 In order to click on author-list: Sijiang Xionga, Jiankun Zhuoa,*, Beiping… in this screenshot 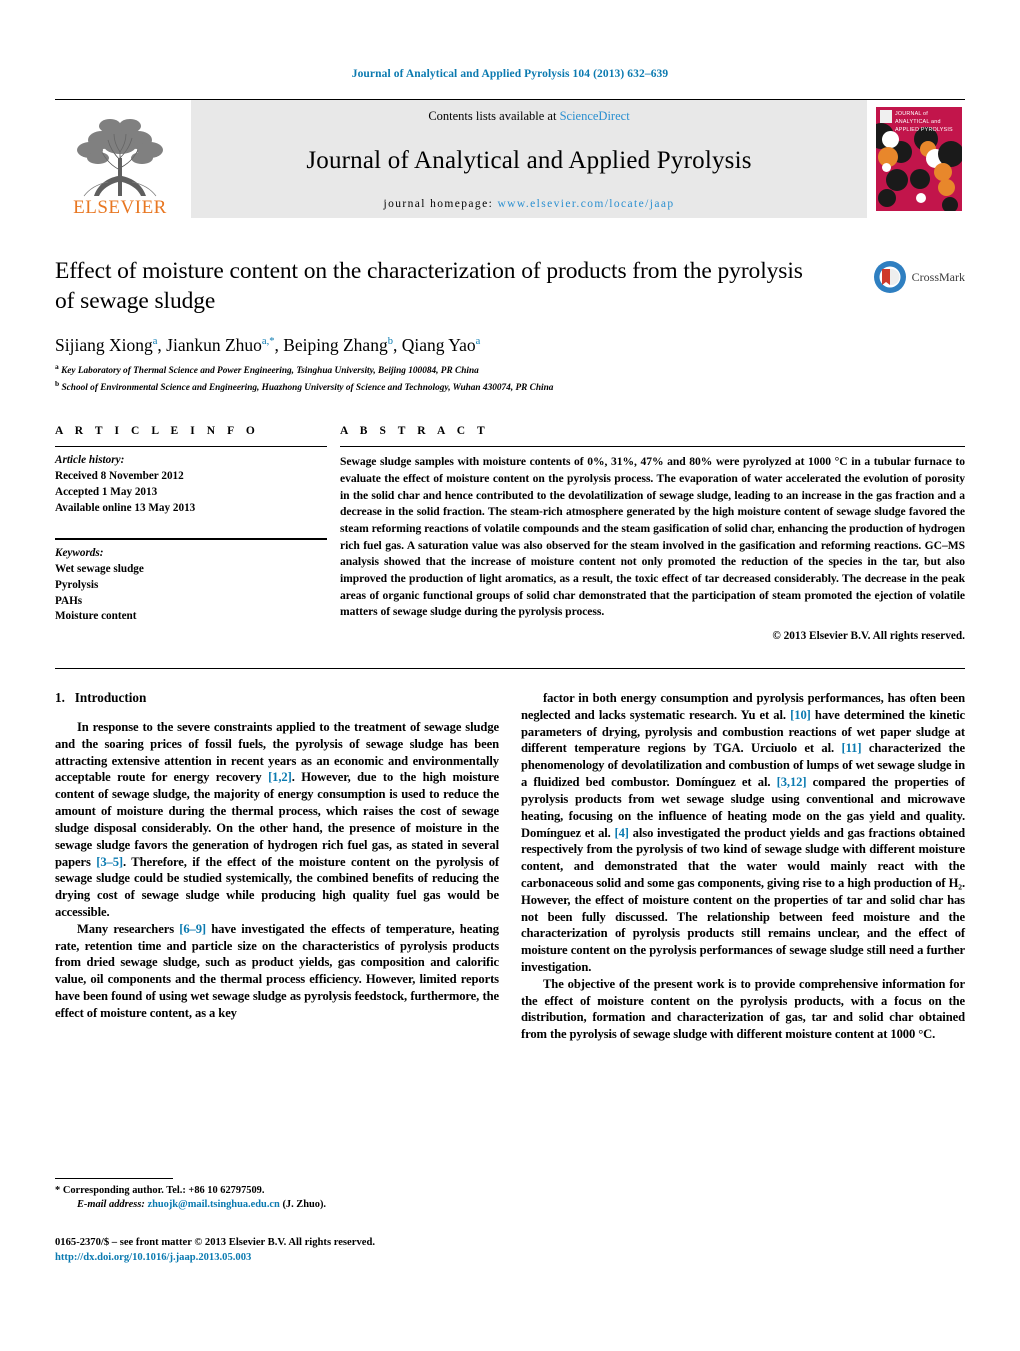, I will do `click(268, 345)`.